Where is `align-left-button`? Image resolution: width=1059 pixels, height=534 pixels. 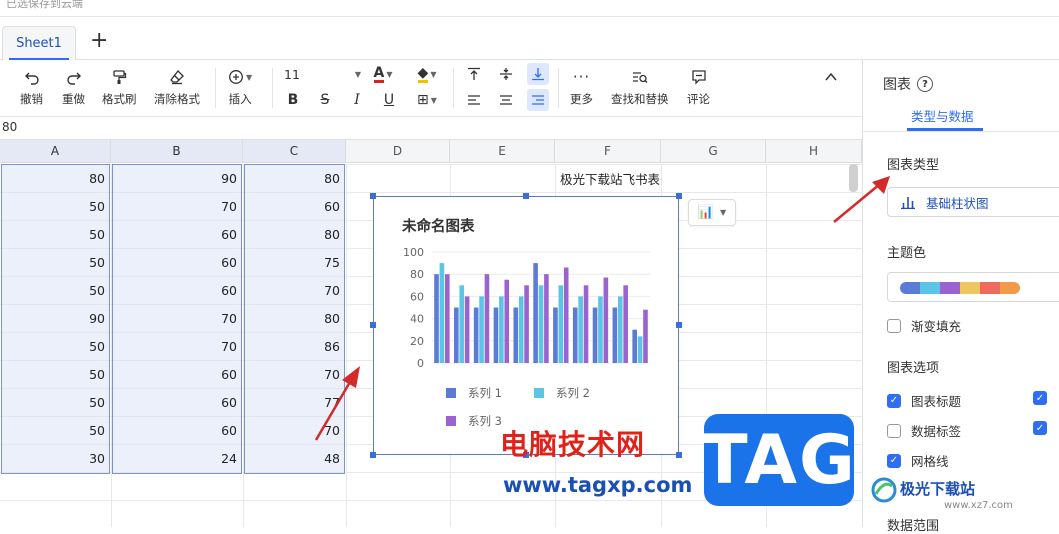
align-left-button is located at coordinates (474, 100).